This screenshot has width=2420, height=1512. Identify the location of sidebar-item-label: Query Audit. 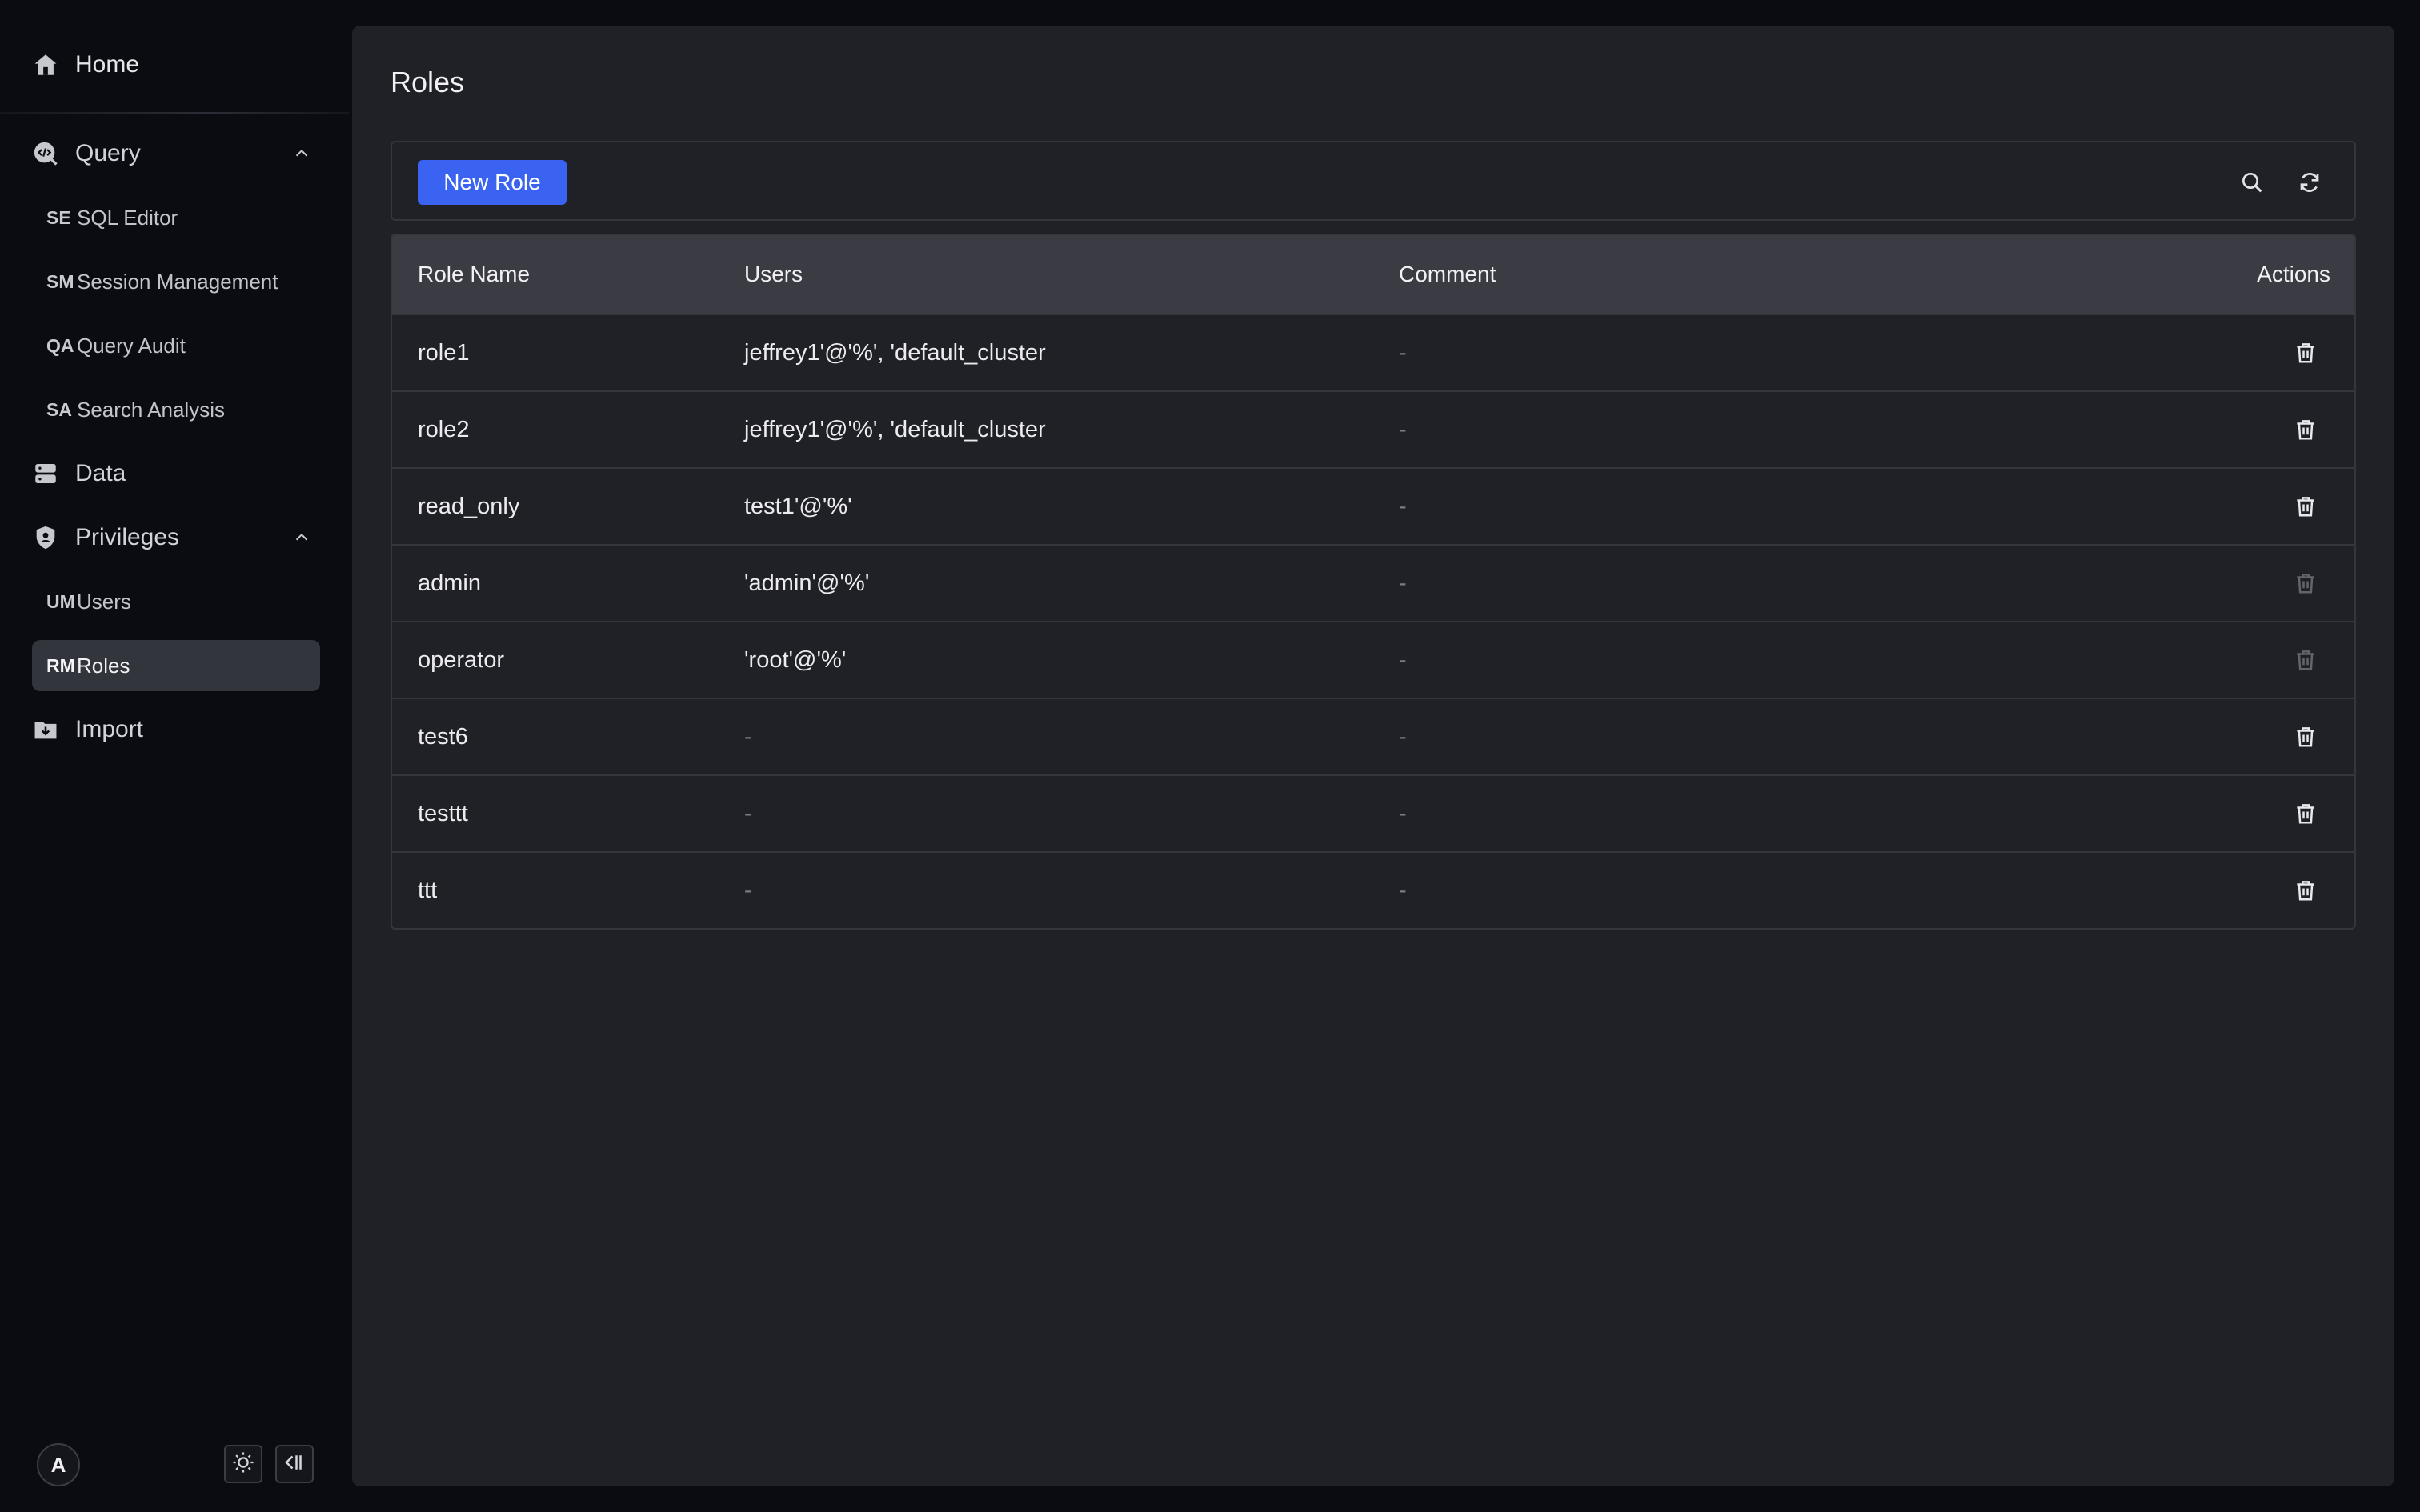
(131, 345).